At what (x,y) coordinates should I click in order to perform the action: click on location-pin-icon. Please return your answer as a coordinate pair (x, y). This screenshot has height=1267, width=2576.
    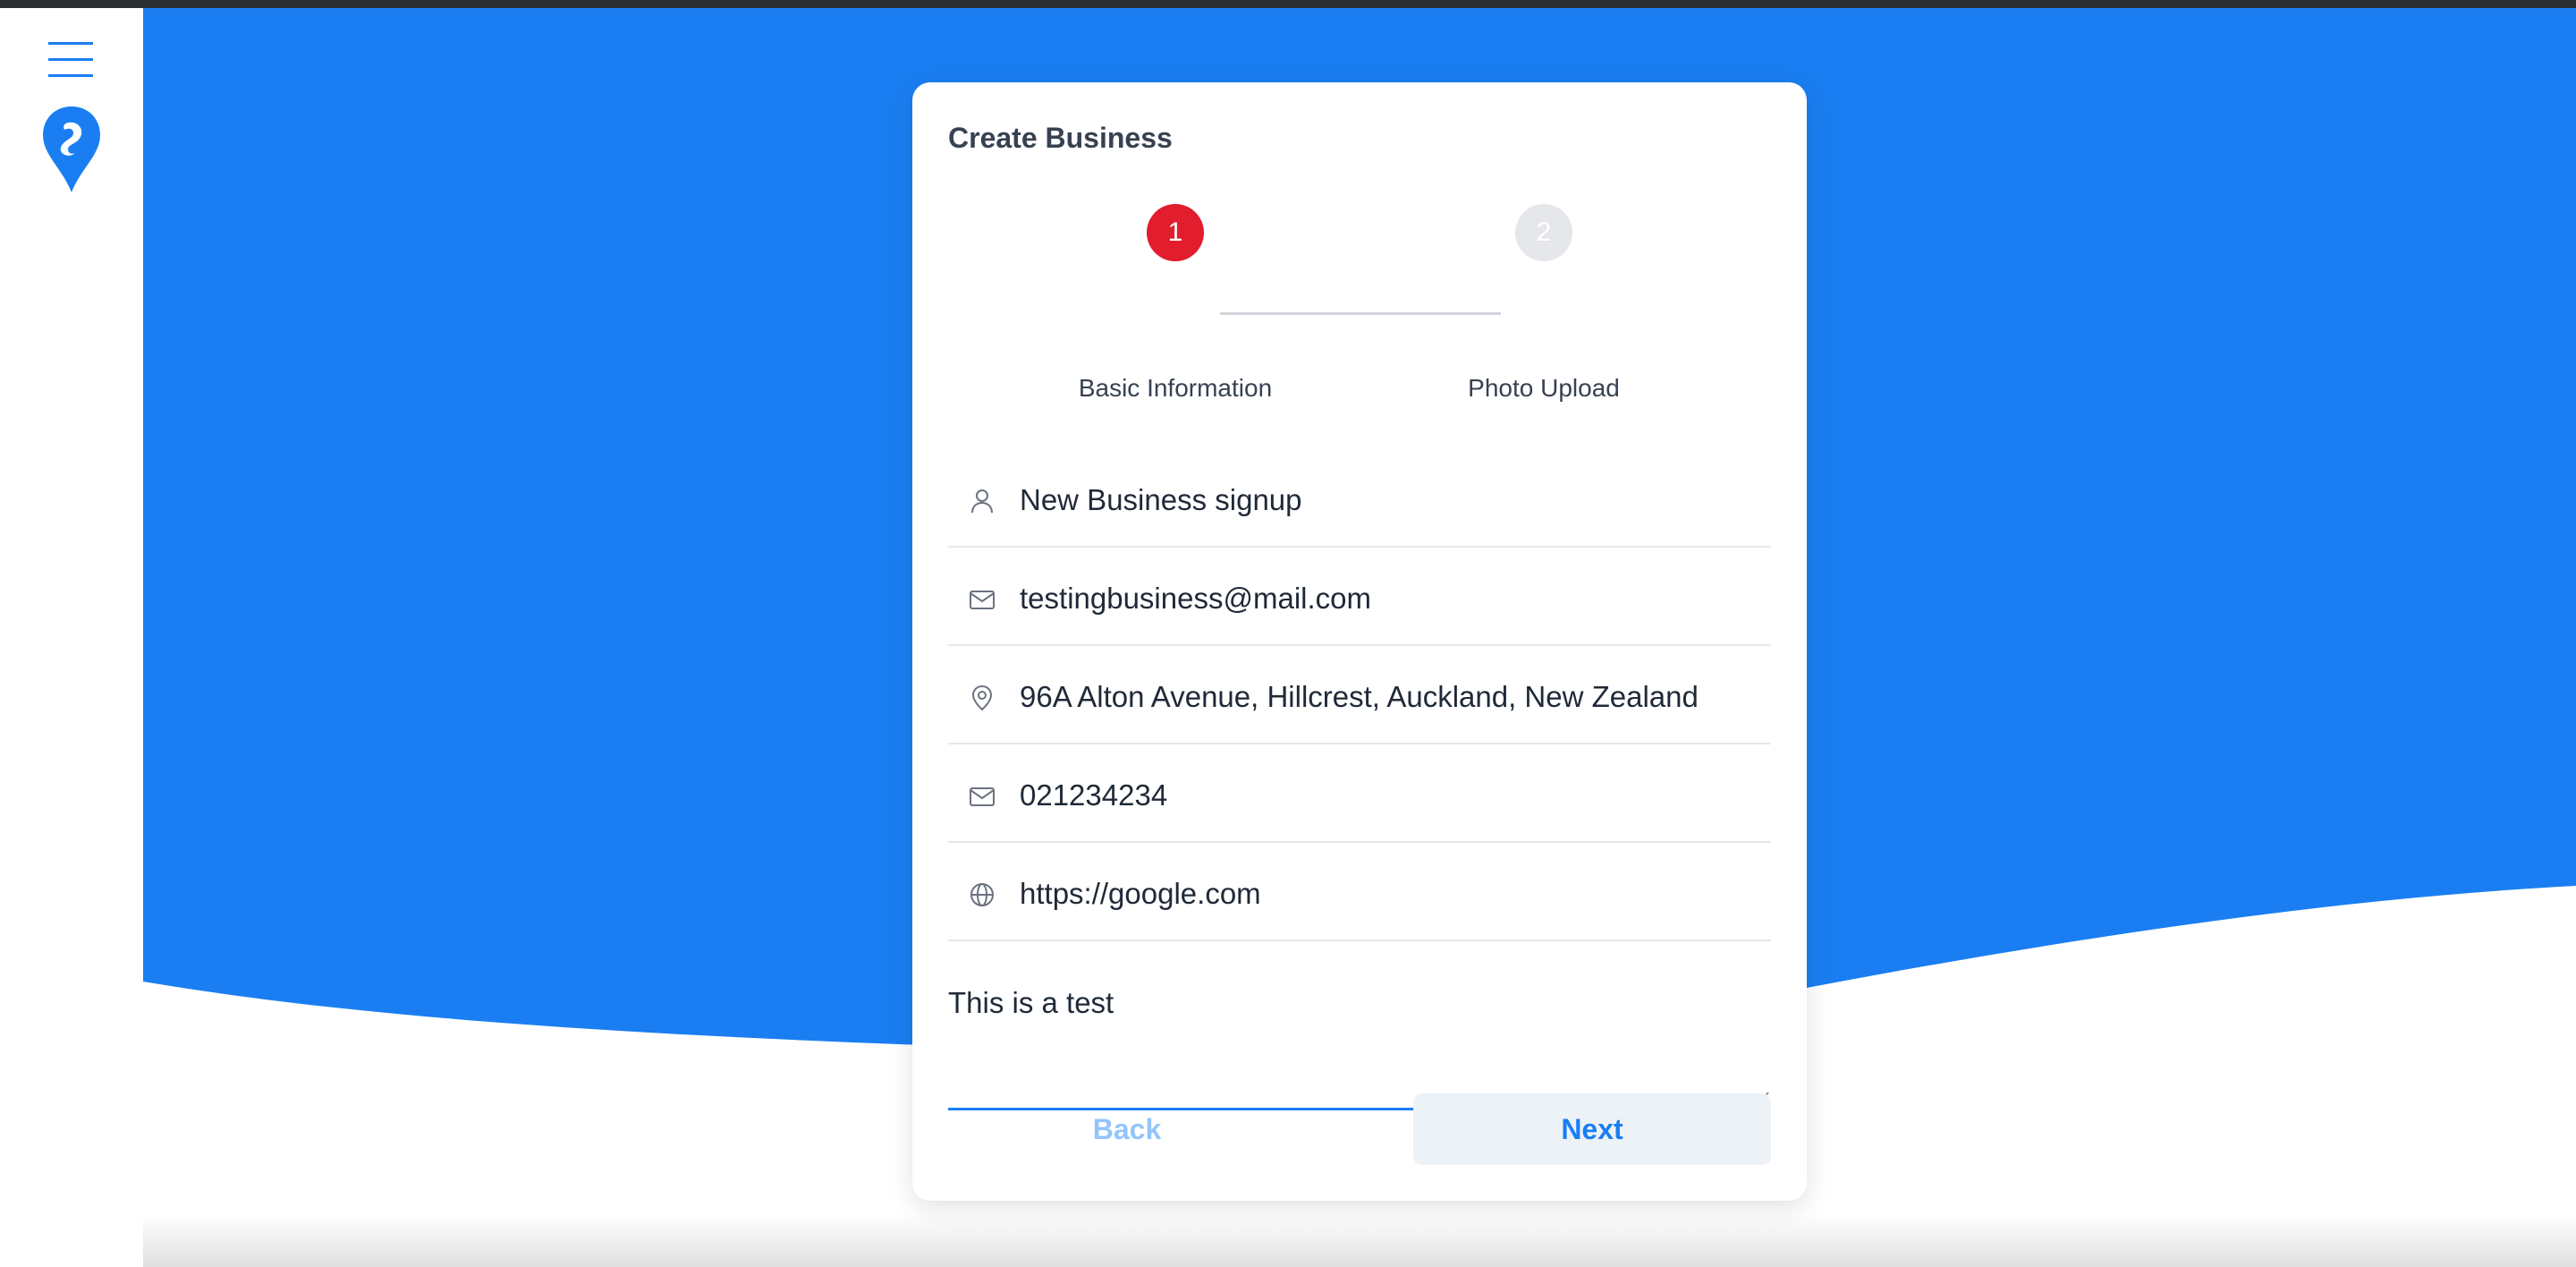
    Looking at the image, I should click on (982, 698).